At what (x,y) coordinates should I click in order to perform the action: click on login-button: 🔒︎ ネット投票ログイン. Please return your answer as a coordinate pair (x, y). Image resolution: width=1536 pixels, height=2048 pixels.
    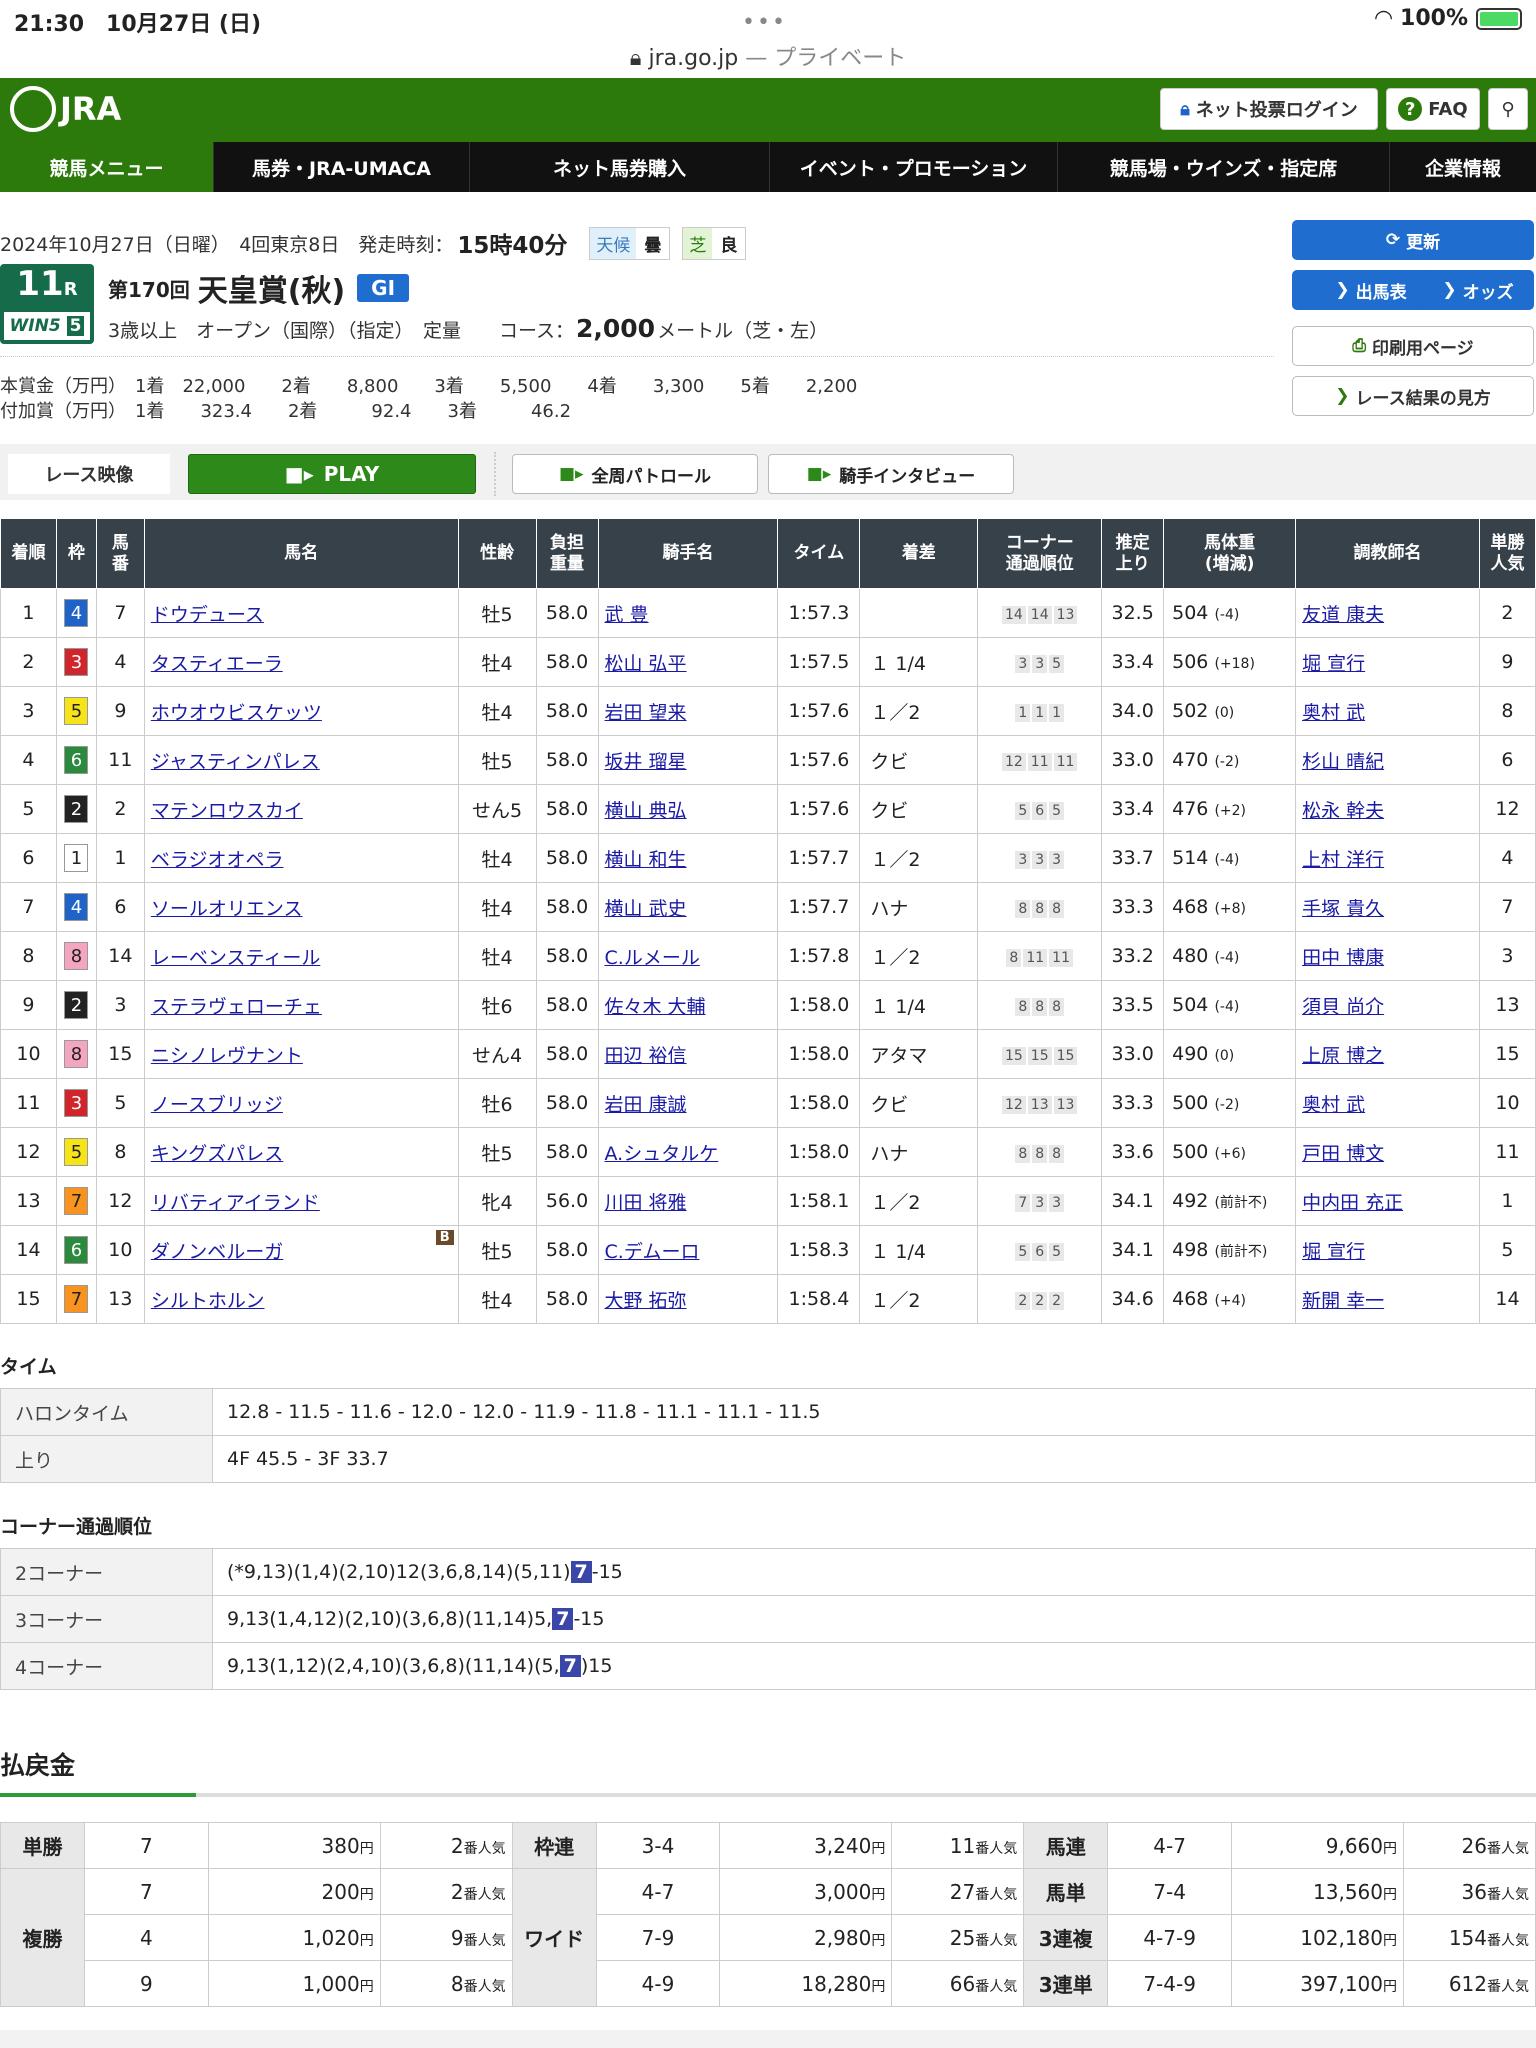
    Looking at the image, I should click on (1269, 109).